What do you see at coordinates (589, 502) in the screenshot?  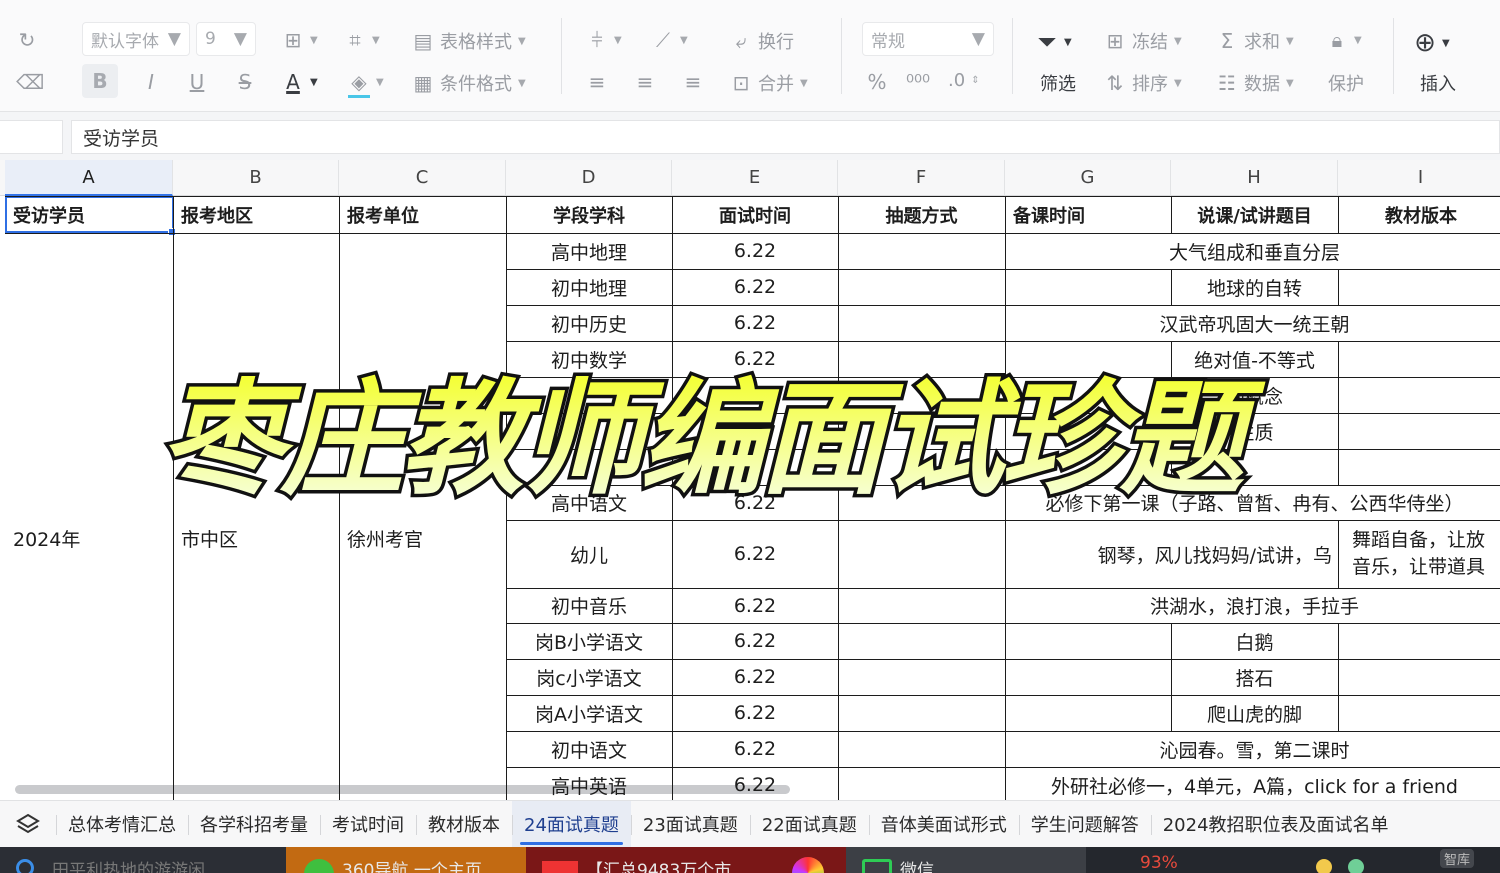 I see `cell-subject: 高中语文` at bounding box center [589, 502].